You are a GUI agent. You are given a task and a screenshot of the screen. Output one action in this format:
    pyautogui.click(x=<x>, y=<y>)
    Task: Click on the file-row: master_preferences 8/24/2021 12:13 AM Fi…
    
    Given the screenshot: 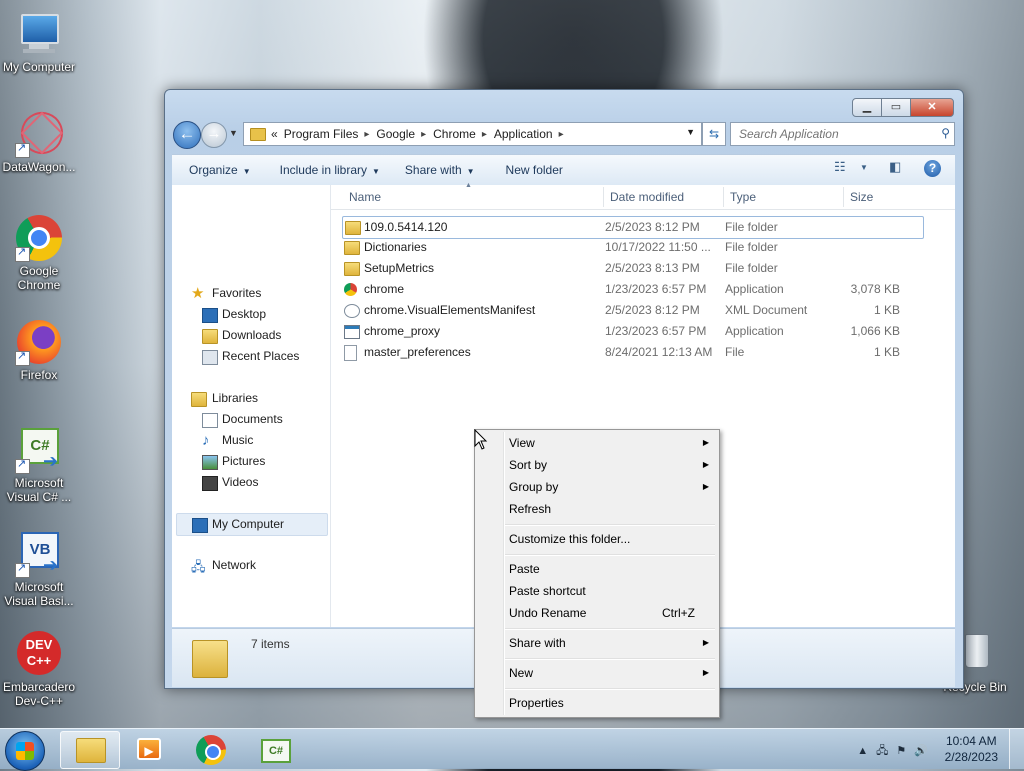 What is the action you would take?
    pyautogui.click(x=632, y=352)
    